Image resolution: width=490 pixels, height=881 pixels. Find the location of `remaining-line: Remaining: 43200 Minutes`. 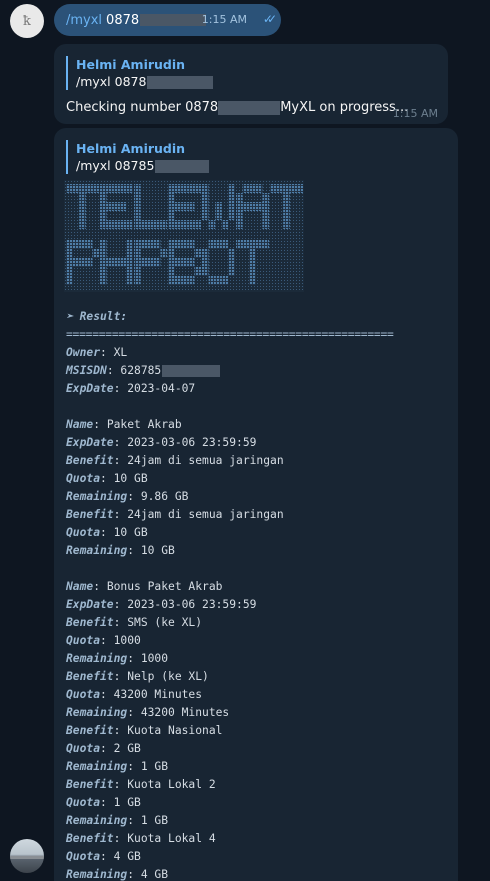

remaining-line: Remaining: 43200 Minutes is located at coordinates (148, 712).